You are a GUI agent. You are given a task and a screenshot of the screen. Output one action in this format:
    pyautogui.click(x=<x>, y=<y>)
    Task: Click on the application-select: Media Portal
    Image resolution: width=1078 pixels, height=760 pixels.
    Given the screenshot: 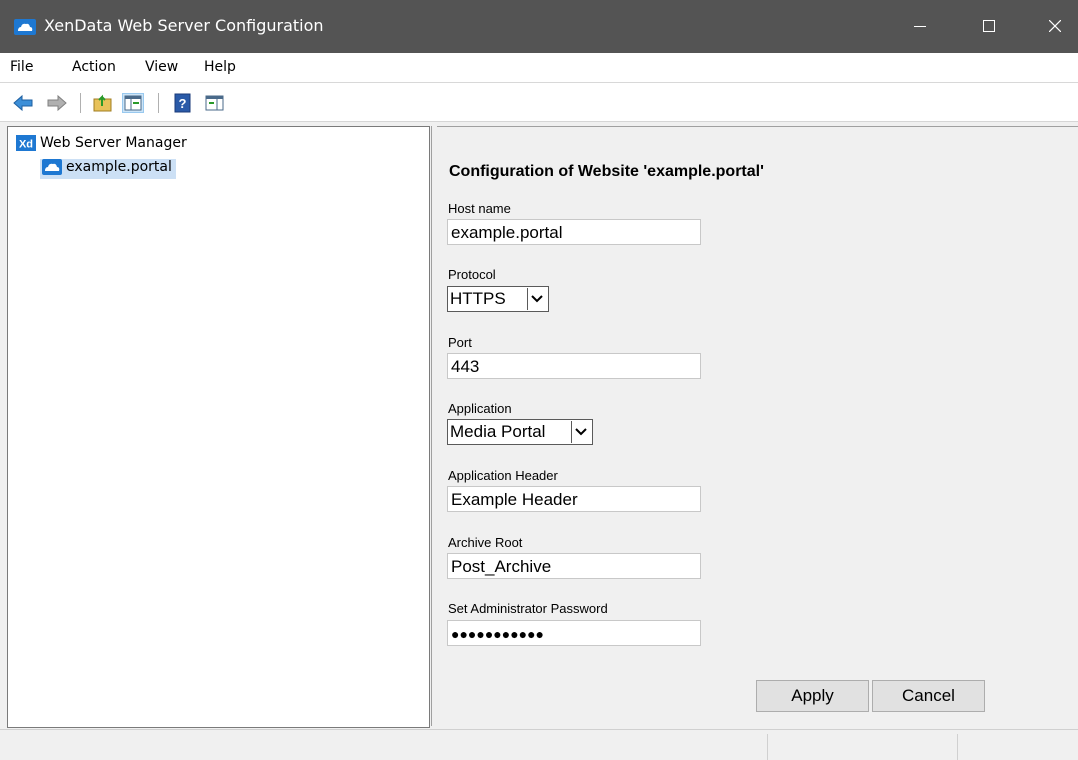 What is the action you would take?
    pyautogui.click(x=520, y=432)
    